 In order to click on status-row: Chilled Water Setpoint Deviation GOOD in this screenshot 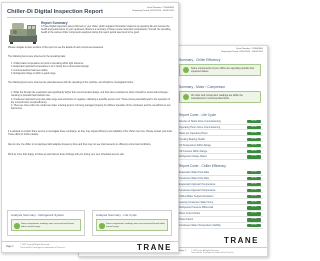, I will do `click(221, 197)`.